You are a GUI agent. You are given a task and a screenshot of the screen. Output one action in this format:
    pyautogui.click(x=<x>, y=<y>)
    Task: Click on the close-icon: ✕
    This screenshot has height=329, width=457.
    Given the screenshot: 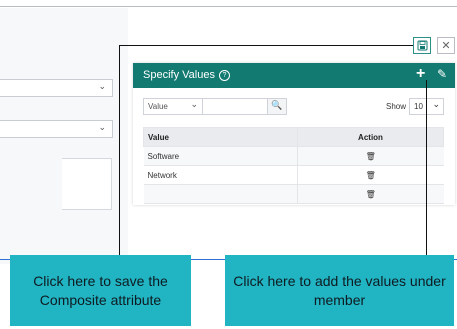 What is the action you would take?
    pyautogui.click(x=446, y=45)
    